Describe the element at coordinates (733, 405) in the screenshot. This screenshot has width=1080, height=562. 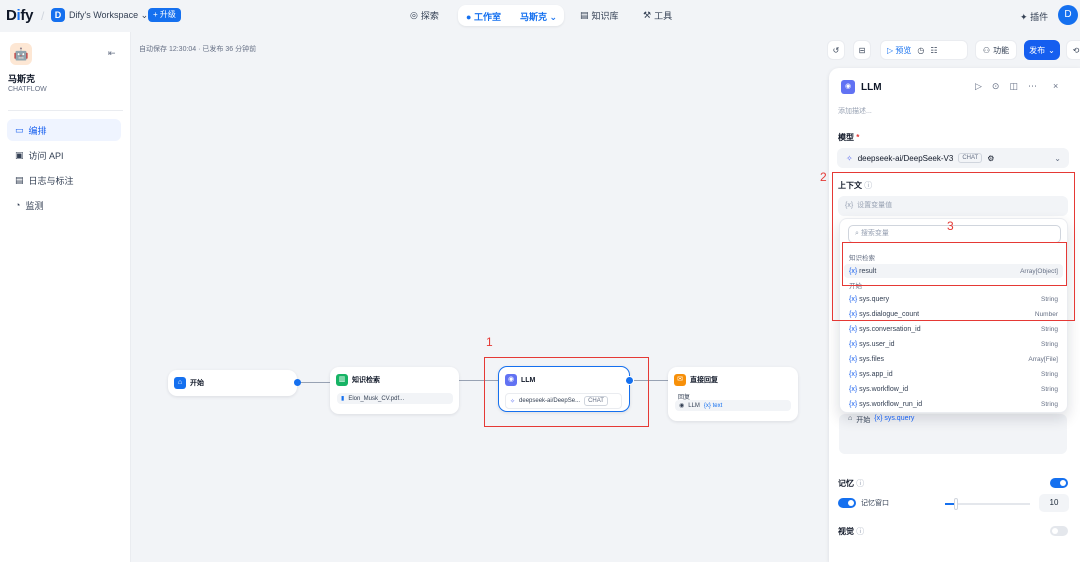
I see `reply-var-chip: ◉ LLM {x} text` at that location.